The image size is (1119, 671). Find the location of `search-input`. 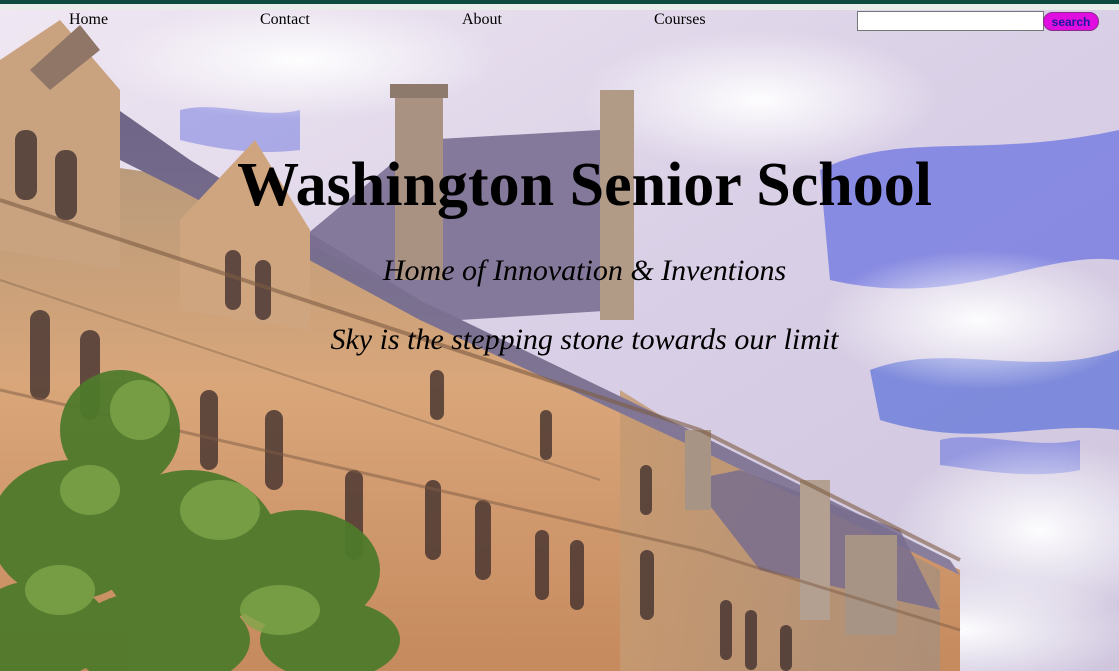

search-input is located at coordinates (950, 21).